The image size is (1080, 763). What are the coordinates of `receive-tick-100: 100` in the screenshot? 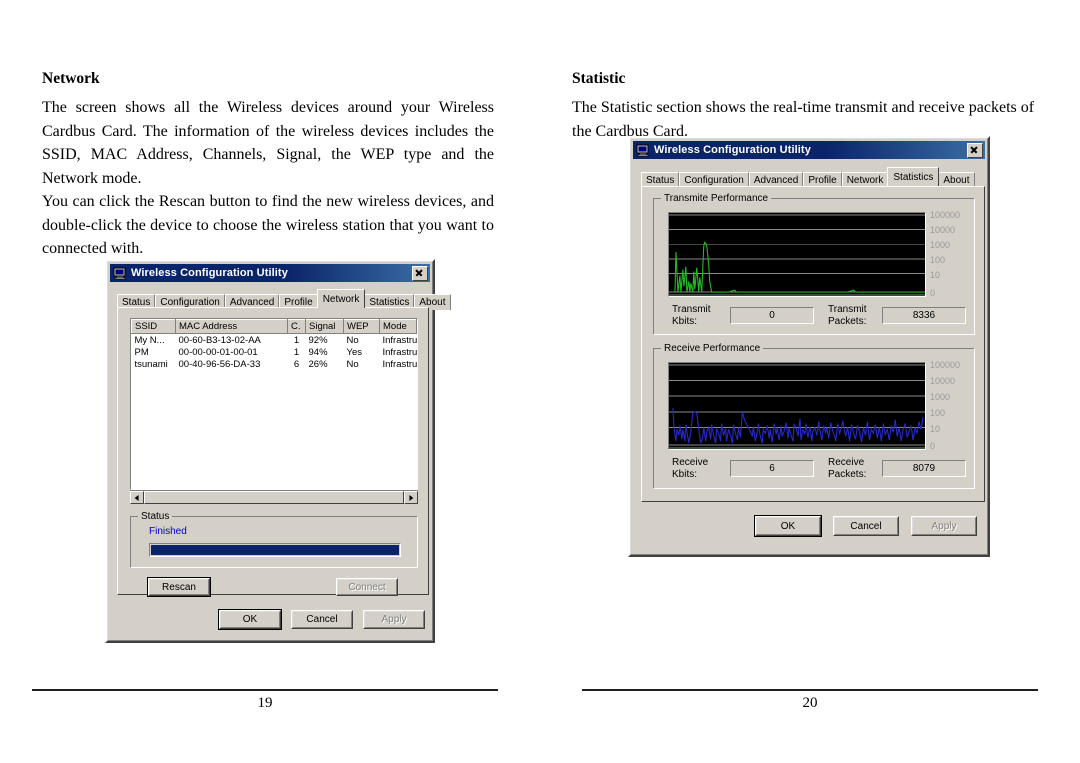 It's located at (938, 413).